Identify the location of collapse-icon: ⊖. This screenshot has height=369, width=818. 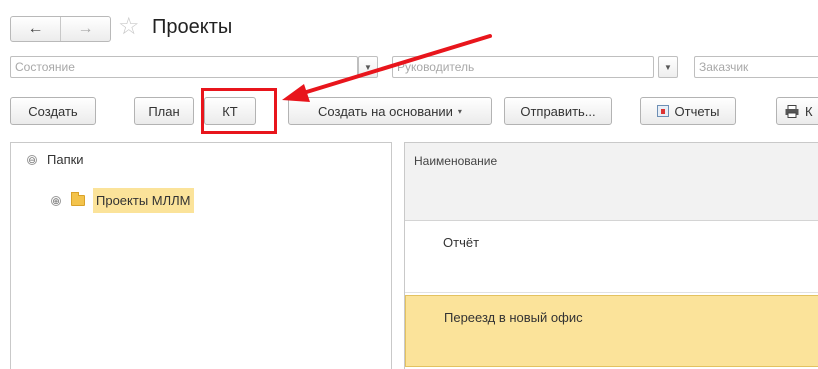
(32, 159).